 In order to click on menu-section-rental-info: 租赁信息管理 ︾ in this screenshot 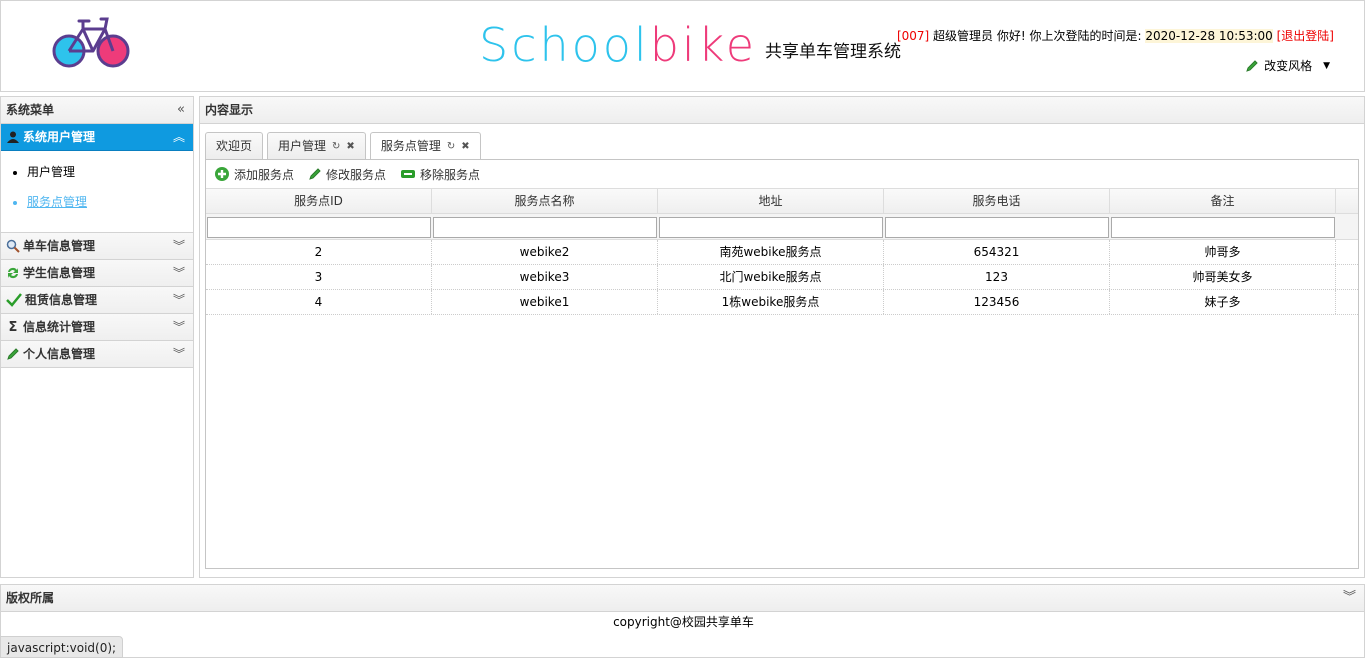, I will do `click(97, 300)`.